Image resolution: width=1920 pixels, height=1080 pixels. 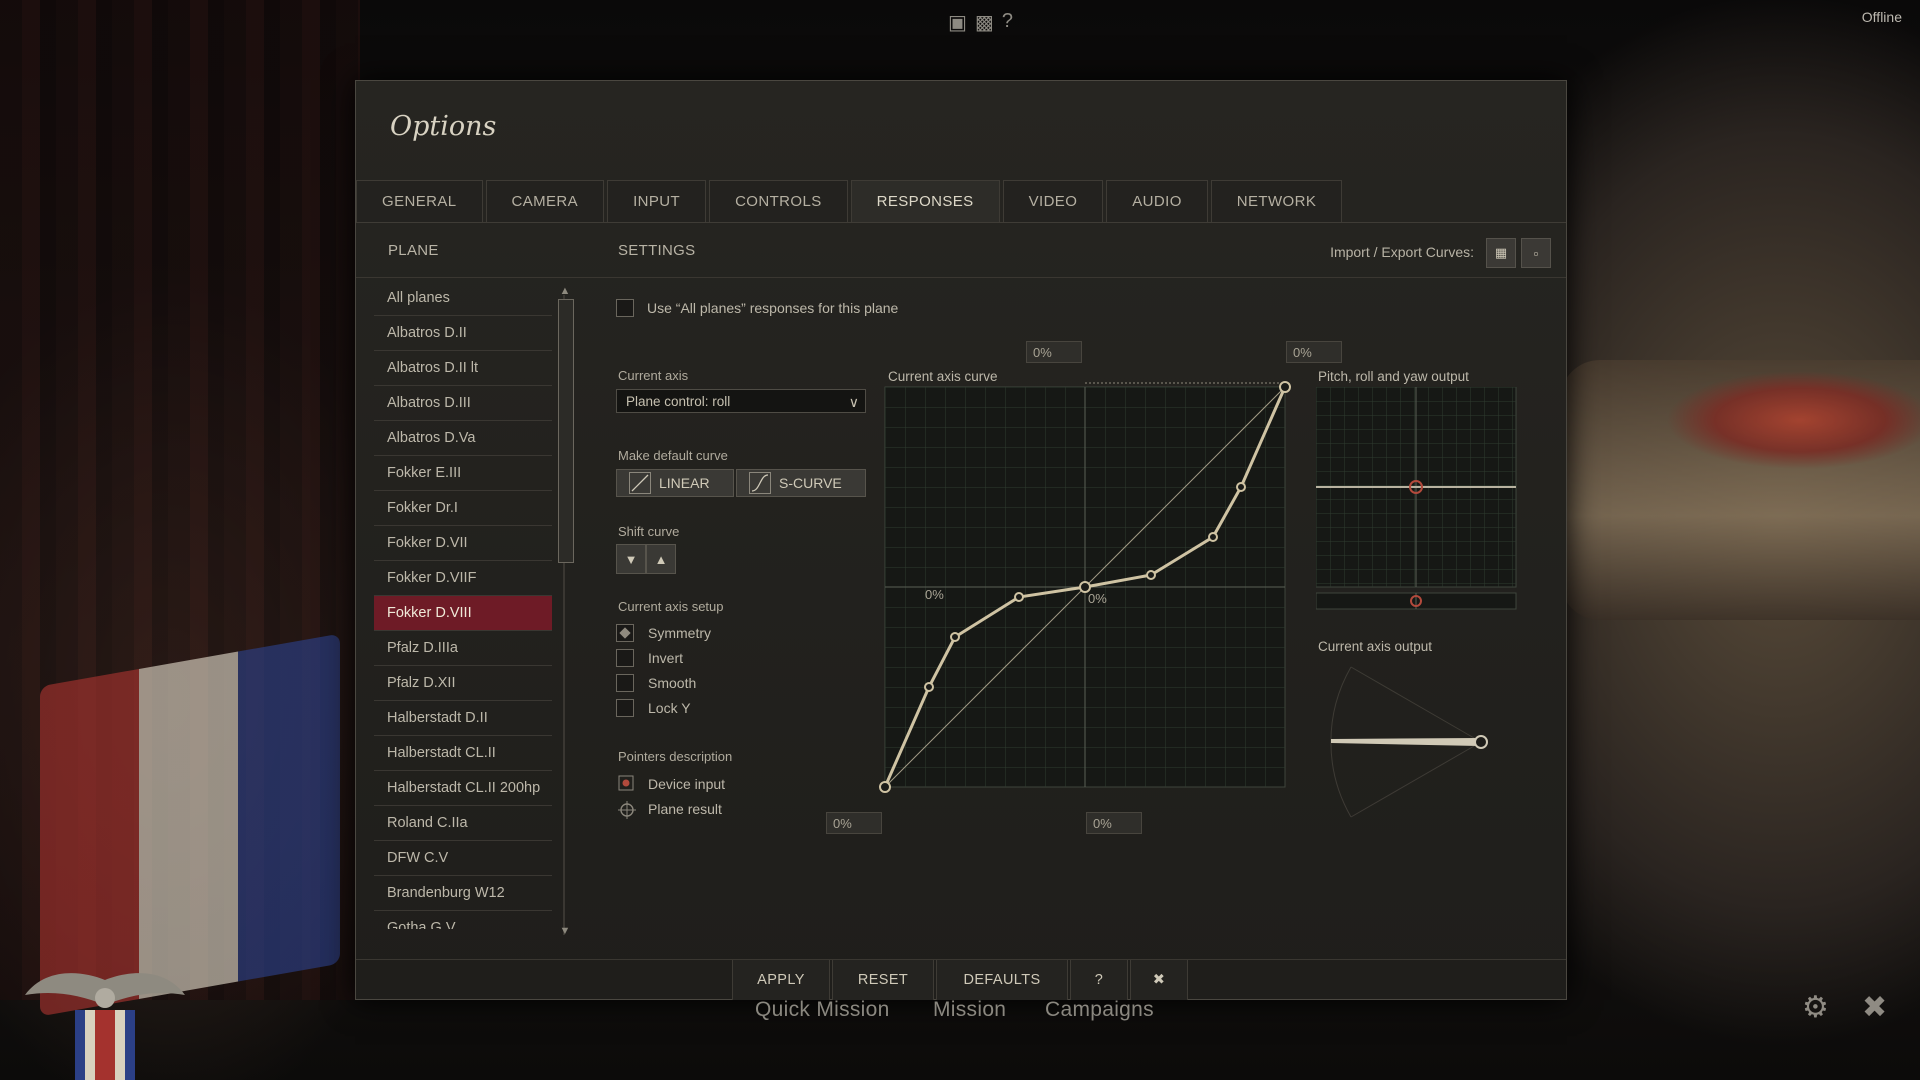 I want to click on curve-bottom-mid-value: 0%, so click(x=1114, y=823).